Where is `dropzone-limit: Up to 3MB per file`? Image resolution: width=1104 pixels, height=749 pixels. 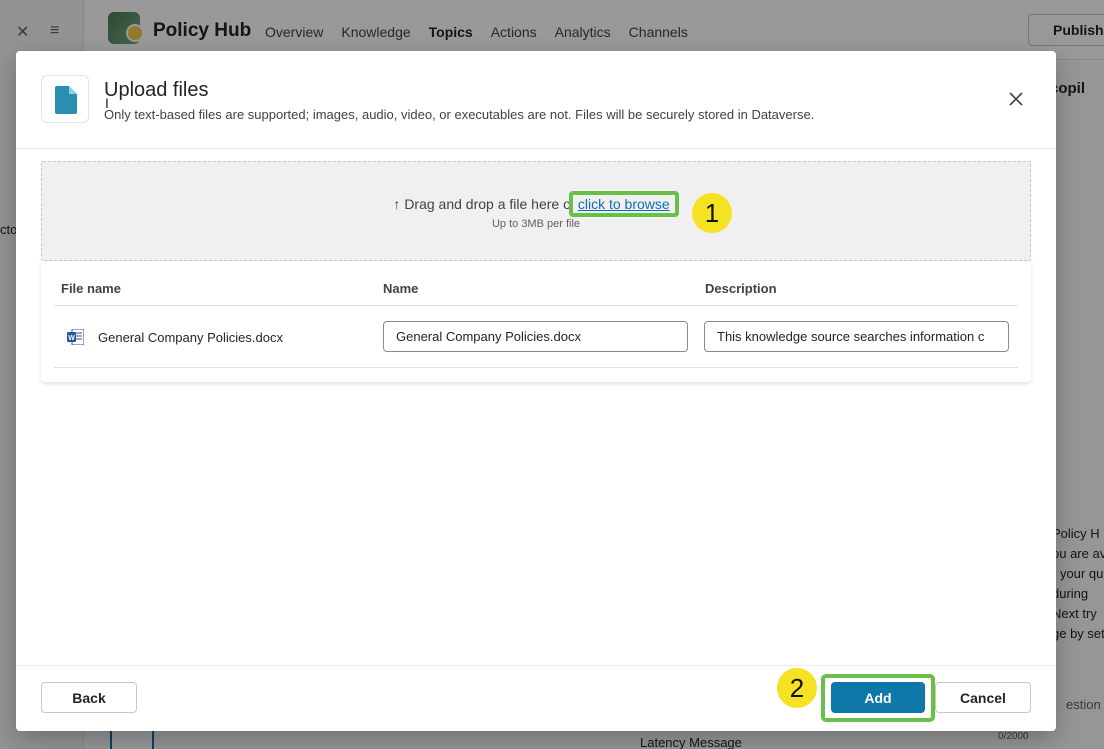 dropzone-limit: Up to 3MB per file is located at coordinates (536, 224).